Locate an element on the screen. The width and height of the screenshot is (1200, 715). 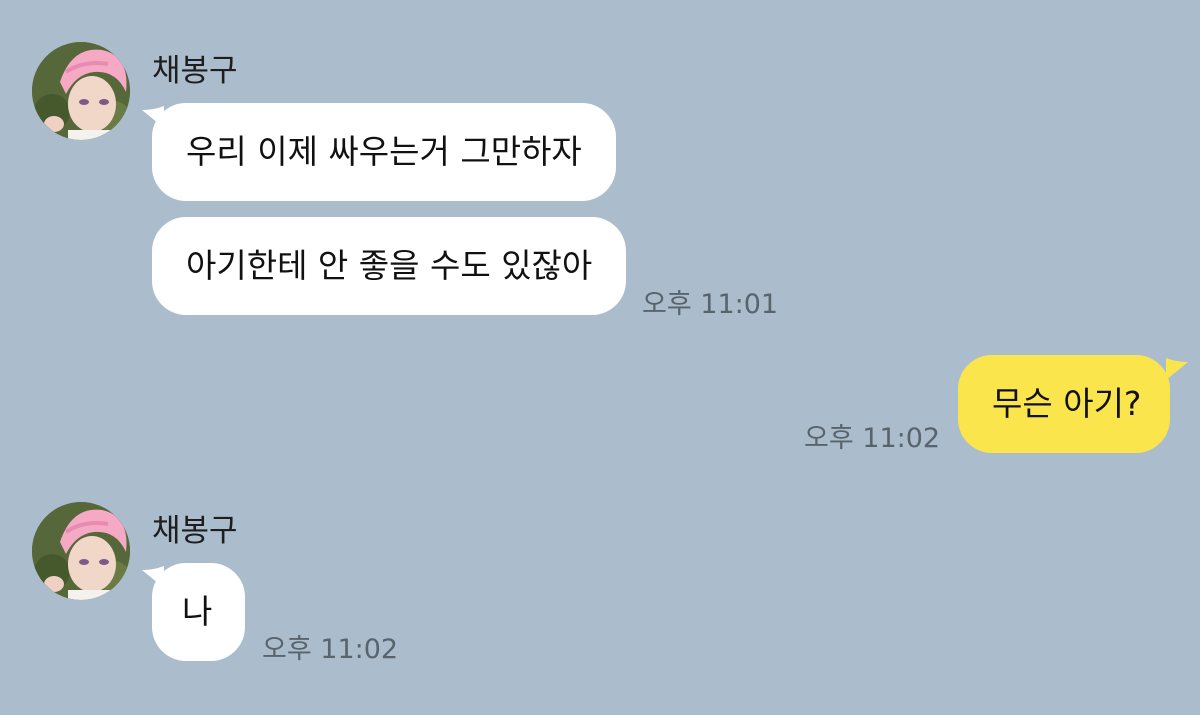
message-text: 아기한테 안 좋을 수도 있잖아 is located at coordinates (389, 265).